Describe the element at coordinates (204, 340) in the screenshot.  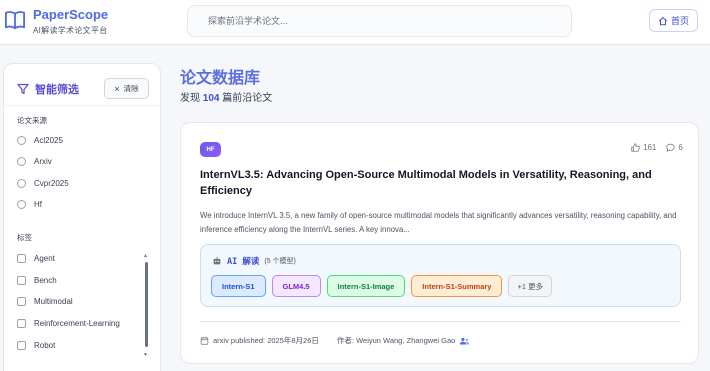
I see `calendar-icon` at that location.